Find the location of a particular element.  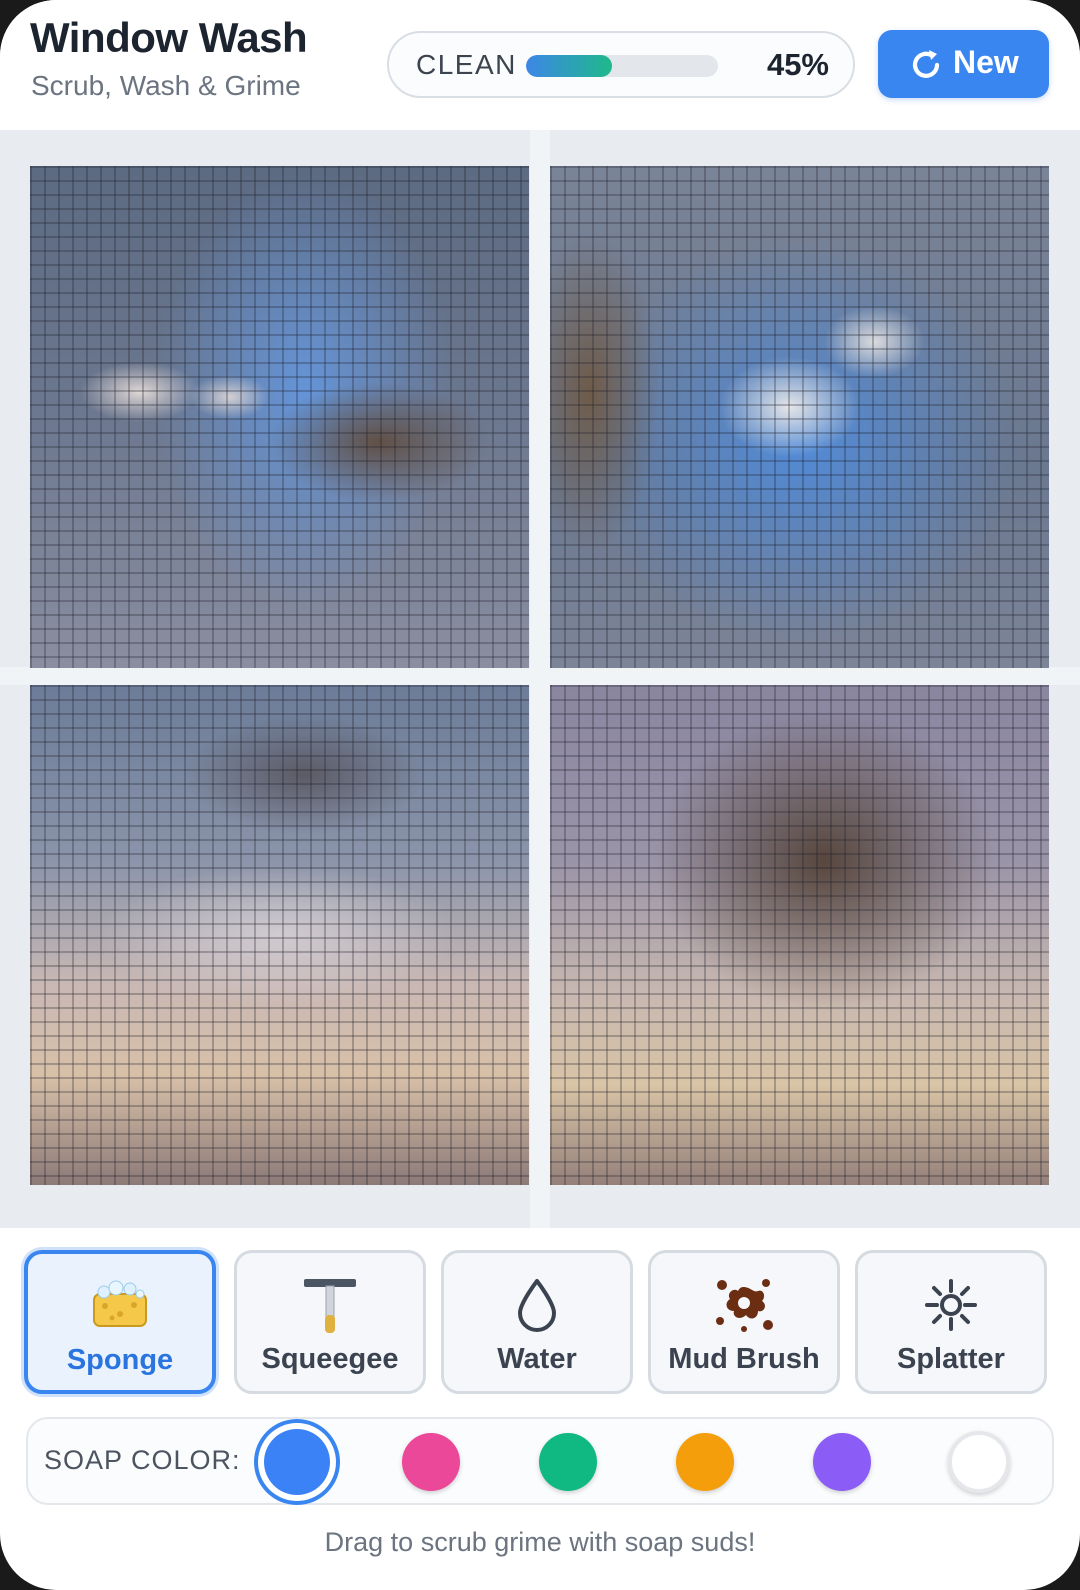

splatter-icon is located at coordinates (951, 1305).